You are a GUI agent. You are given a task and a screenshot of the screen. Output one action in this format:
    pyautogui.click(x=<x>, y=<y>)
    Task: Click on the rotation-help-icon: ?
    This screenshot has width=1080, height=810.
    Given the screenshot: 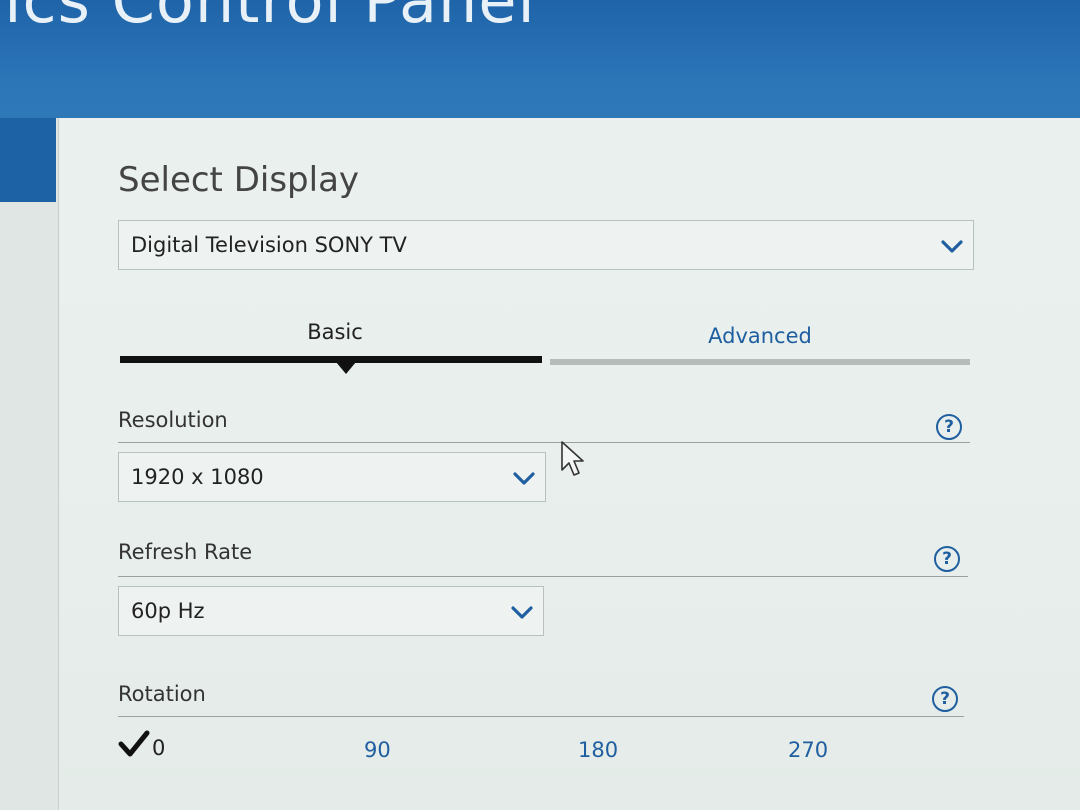 What is the action you would take?
    pyautogui.click(x=945, y=699)
    